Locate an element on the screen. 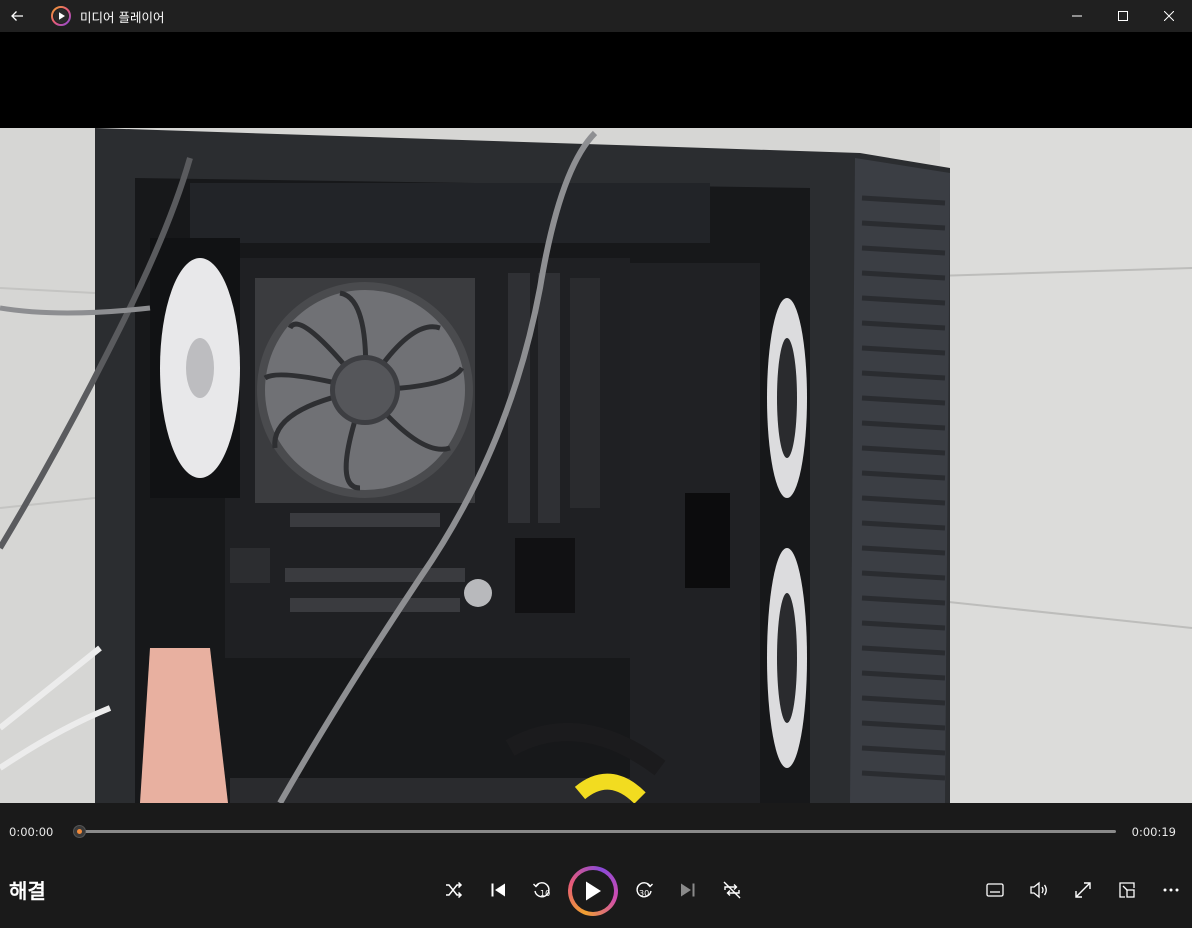 This screenshot has height=928, width=1192. volume-icon is located at coordinates (1038, 890).